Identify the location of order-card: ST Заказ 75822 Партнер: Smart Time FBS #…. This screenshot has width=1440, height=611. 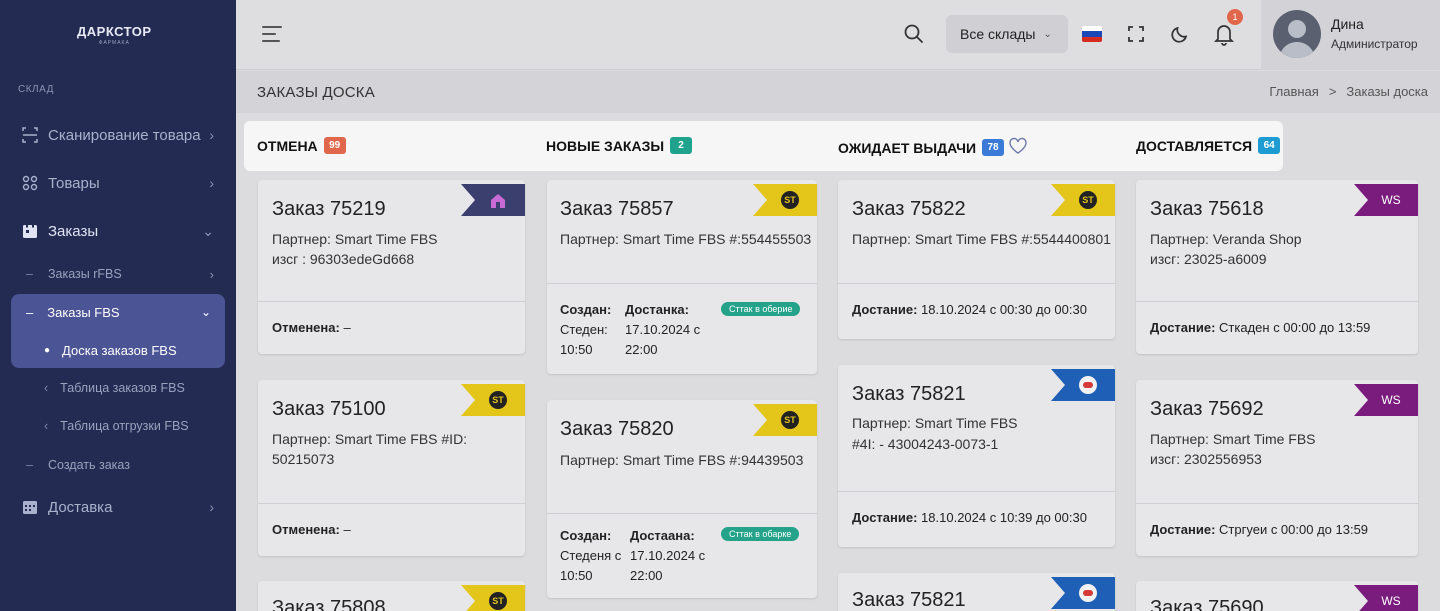
(976, 259).